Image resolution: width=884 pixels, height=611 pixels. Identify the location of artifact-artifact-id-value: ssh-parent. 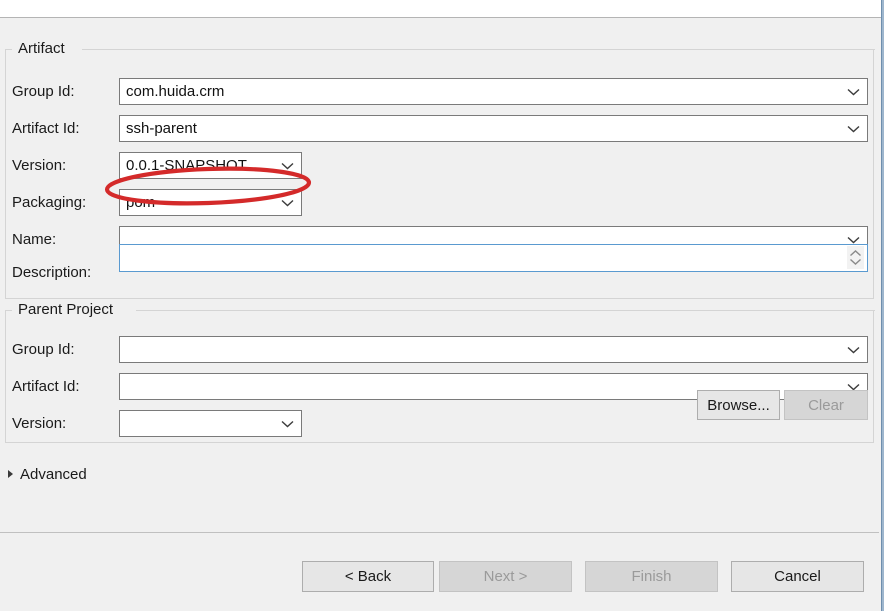
(161, 128).